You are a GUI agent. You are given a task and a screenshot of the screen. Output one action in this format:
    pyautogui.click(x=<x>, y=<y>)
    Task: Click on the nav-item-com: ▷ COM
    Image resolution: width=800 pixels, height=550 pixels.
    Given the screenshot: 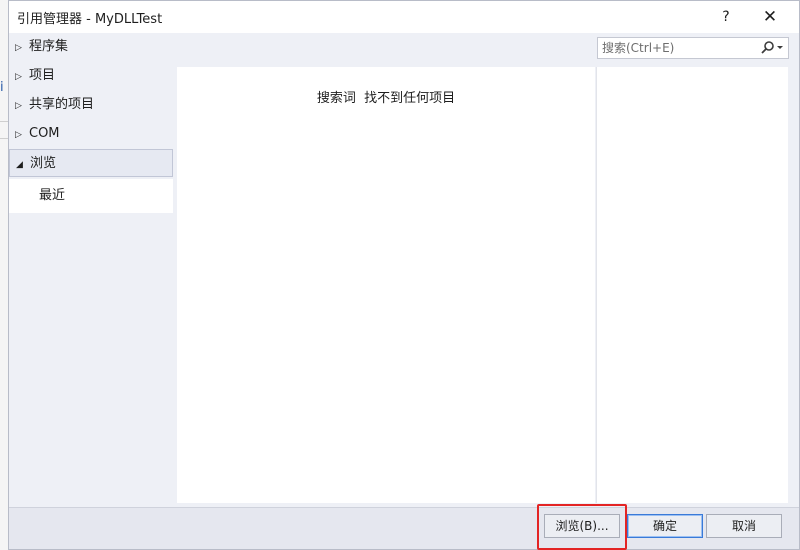 What is the action you would take?
    pyautogui.click(x=91, y=134)
    